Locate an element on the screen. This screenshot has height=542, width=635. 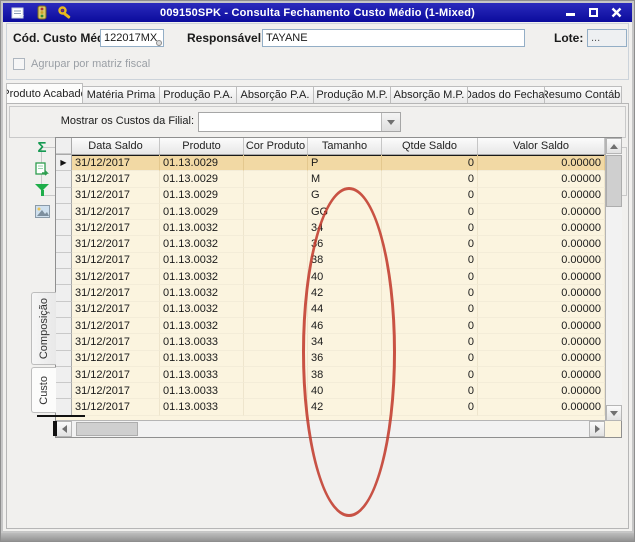
maximize-button is located at coordinates (593, 12).